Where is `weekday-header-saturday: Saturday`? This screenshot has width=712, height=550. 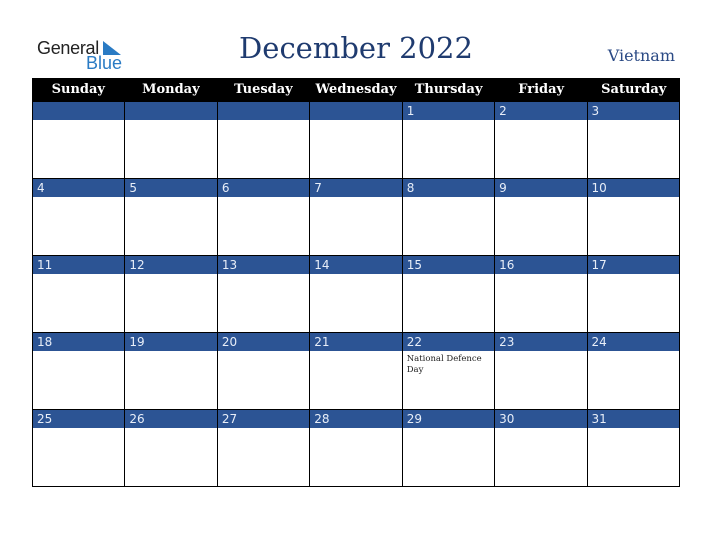
weekday-header-saturday: Saturday is located at coordinates (634, 89).